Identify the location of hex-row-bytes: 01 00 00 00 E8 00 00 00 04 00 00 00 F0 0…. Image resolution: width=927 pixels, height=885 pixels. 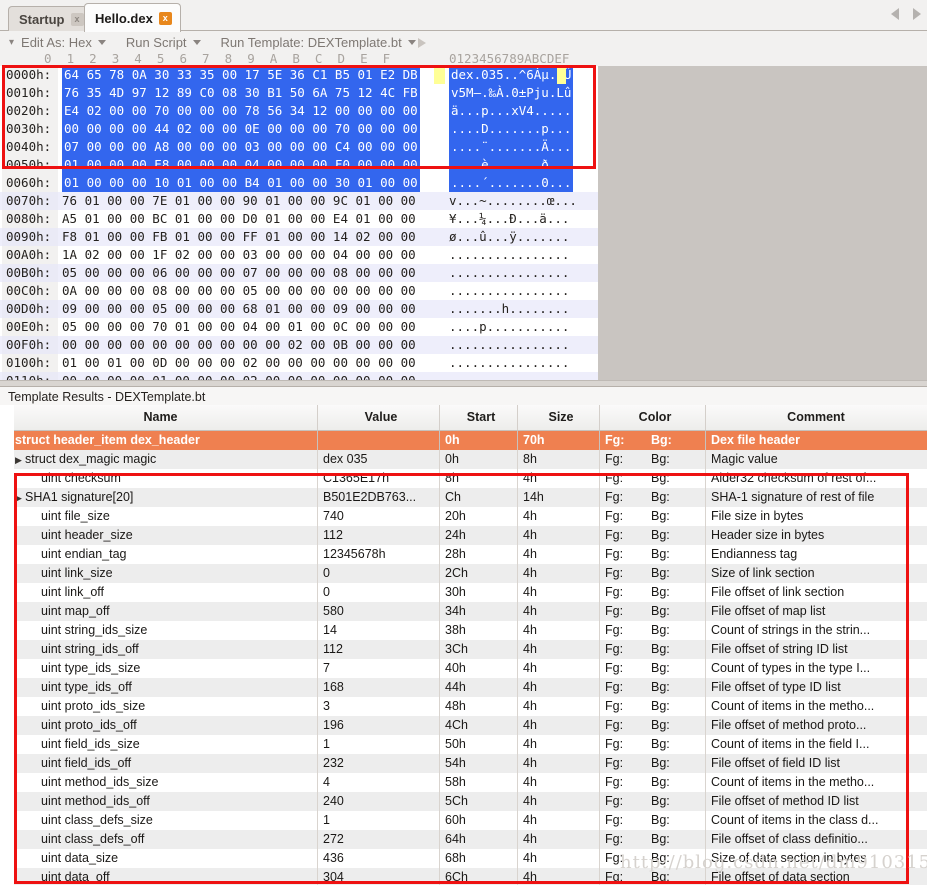
(241, 165).